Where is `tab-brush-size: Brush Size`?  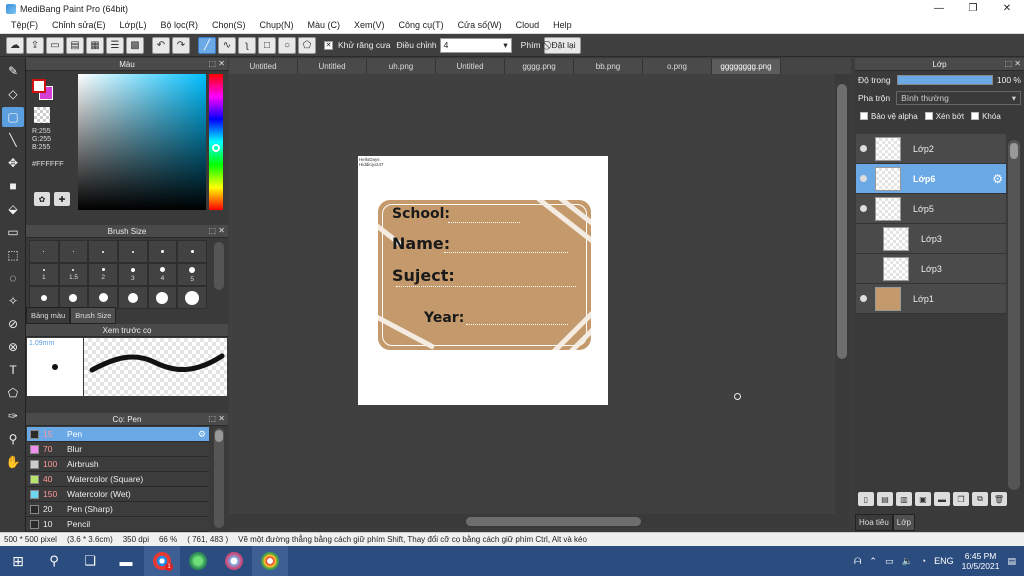
tab-brush-size: Brush Size is located at coordinates (93, 315).